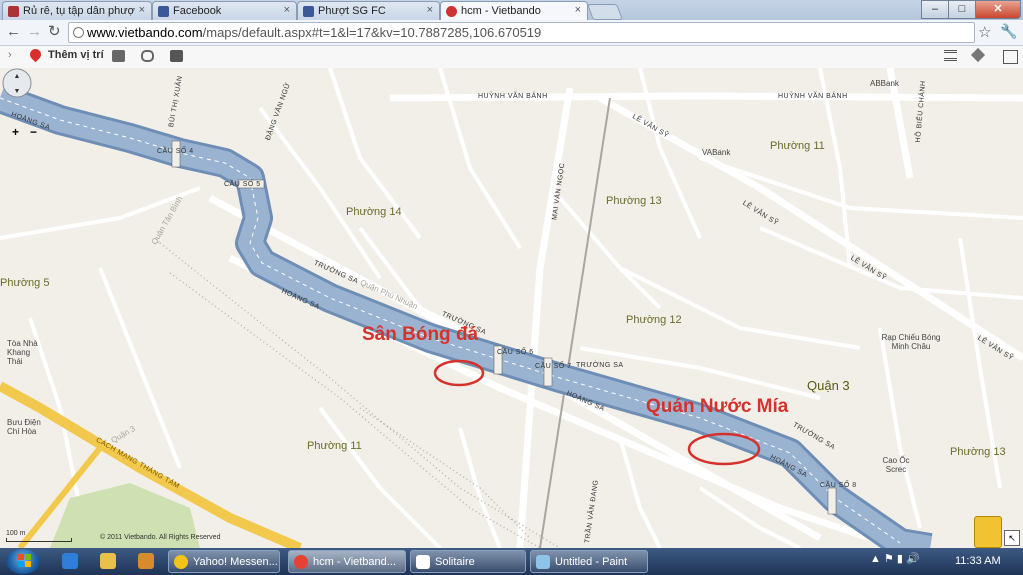 The height and width of the screenshot is (575, 1023). I want to click on district-label: Quận 3, so click(828, 385).